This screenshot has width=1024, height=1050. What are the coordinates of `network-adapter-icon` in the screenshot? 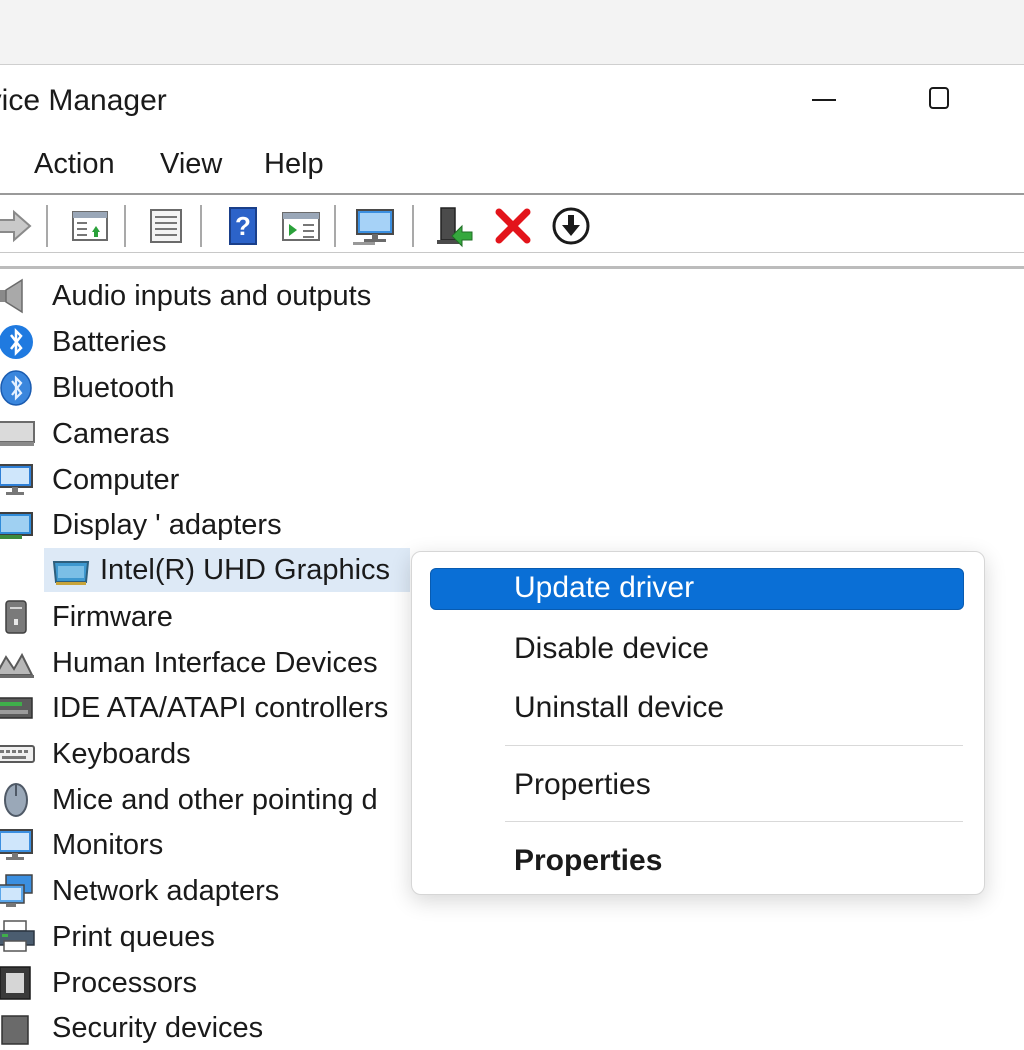 It's located at (19, 891).